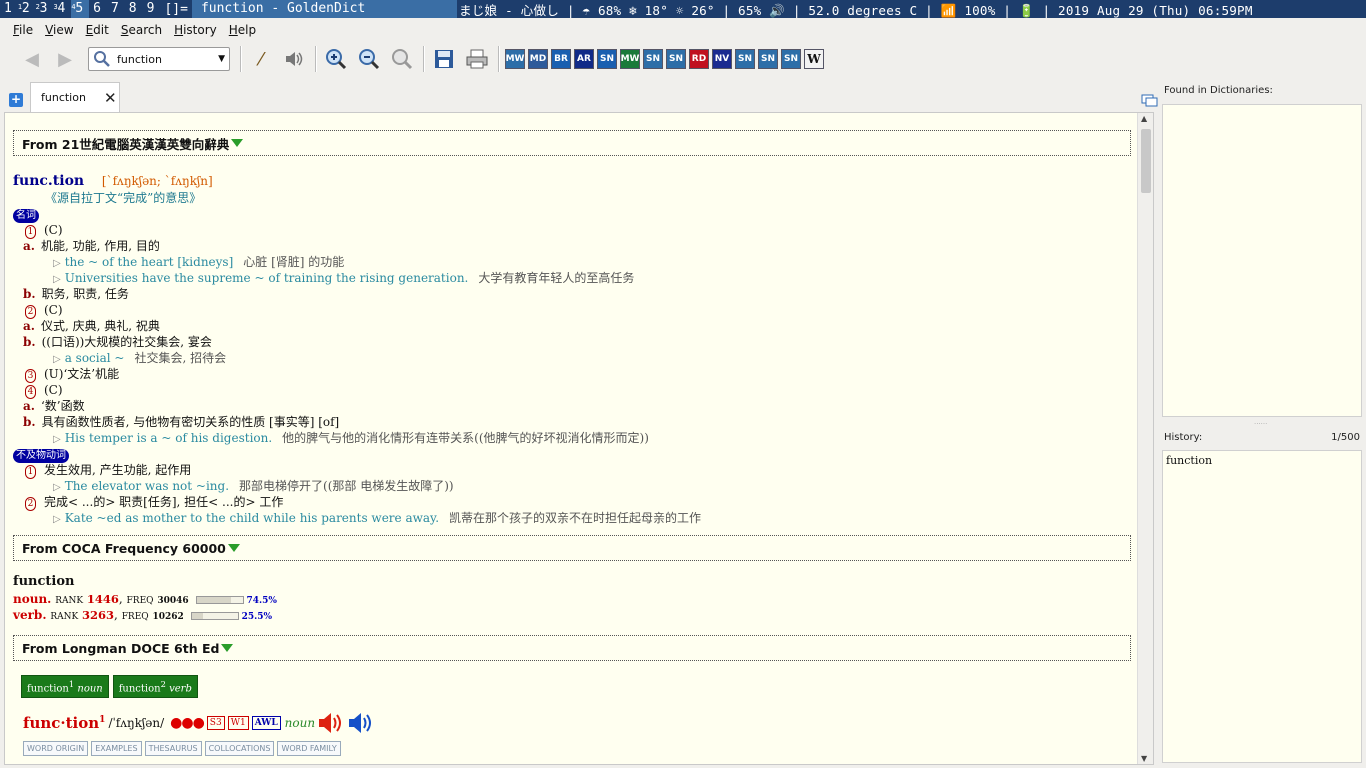 Image resolution: width=1366 pixels, height=768 pixels. What do you see at coordinates (584, 59) in the screenshot?
I see `dictionary-icon: AR` at bounding box center [584, 59].